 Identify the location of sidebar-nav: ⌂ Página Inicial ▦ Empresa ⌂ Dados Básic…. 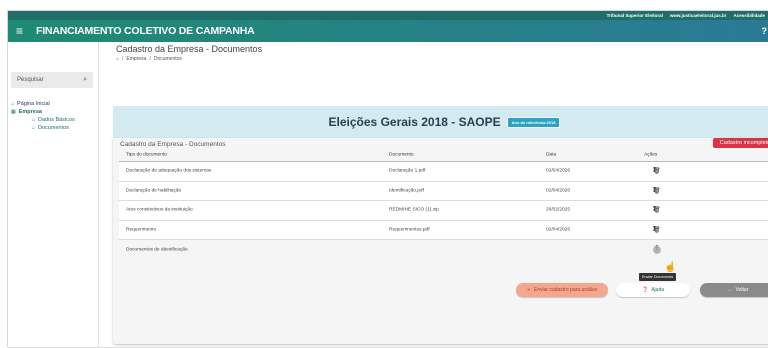
(43, 116).